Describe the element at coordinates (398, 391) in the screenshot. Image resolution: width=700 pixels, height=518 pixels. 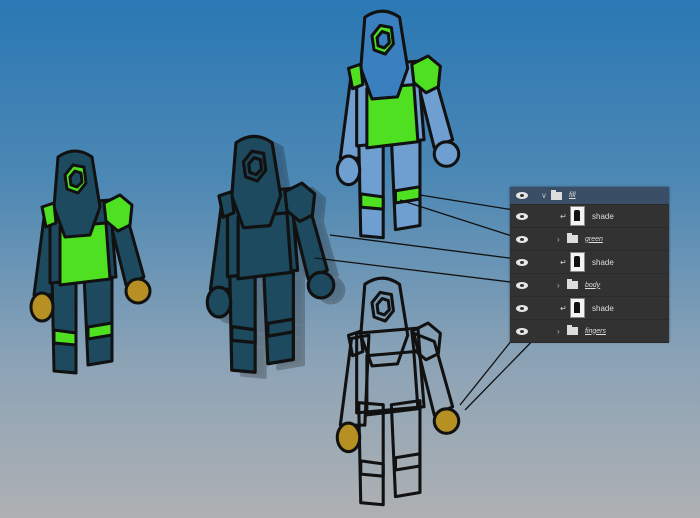
I see `figure-fingers-layer` at that location.